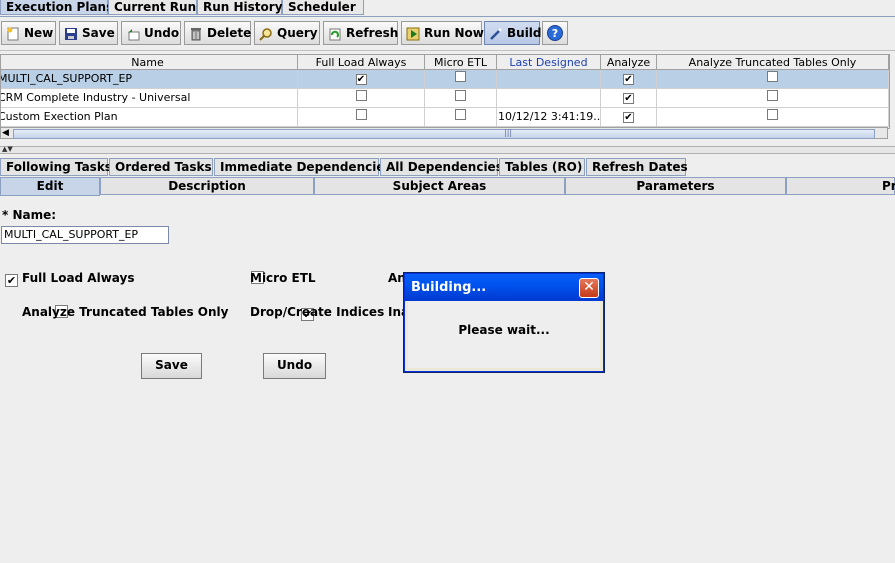 The image size is (895, 563). I want to click on tab-execution-plans: Execution Plans, so click(56, 7).